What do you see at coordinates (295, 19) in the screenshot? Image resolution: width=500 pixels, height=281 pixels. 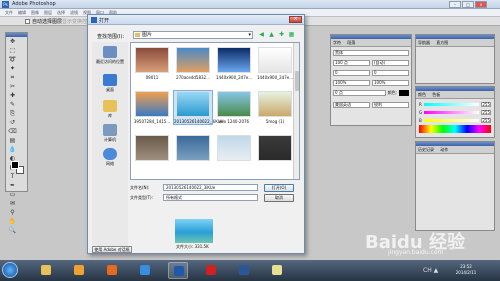 I see `dialog-close-button: ×` at bounding box center [295, 19].